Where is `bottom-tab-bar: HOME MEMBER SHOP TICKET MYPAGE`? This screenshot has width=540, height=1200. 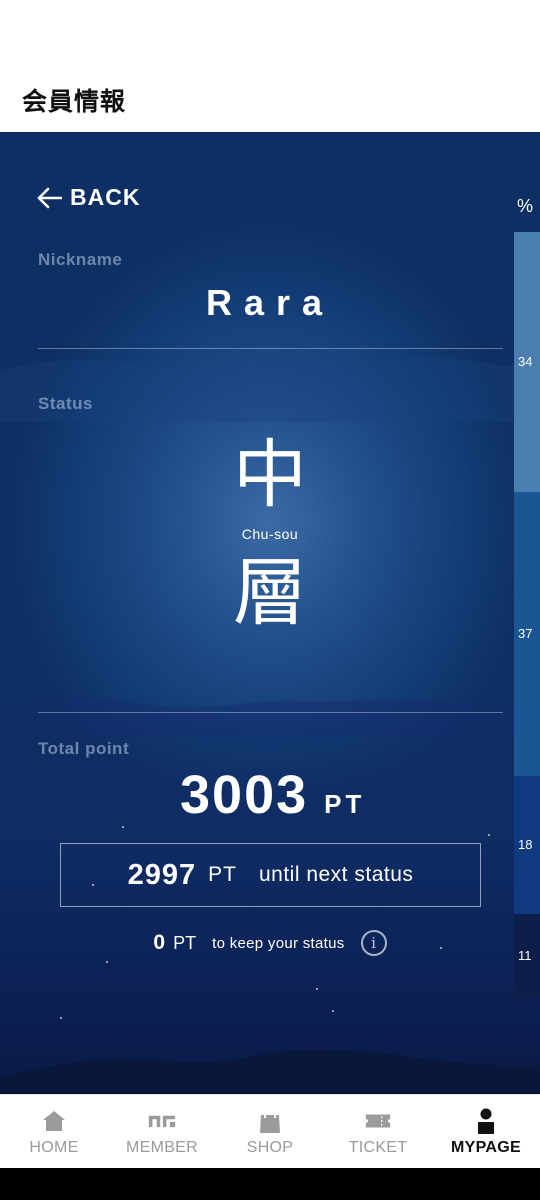 bottom-tab-bar: HOME MEMBER SHOP TICKET MYPAGE is located at coordinates (270, 1131).